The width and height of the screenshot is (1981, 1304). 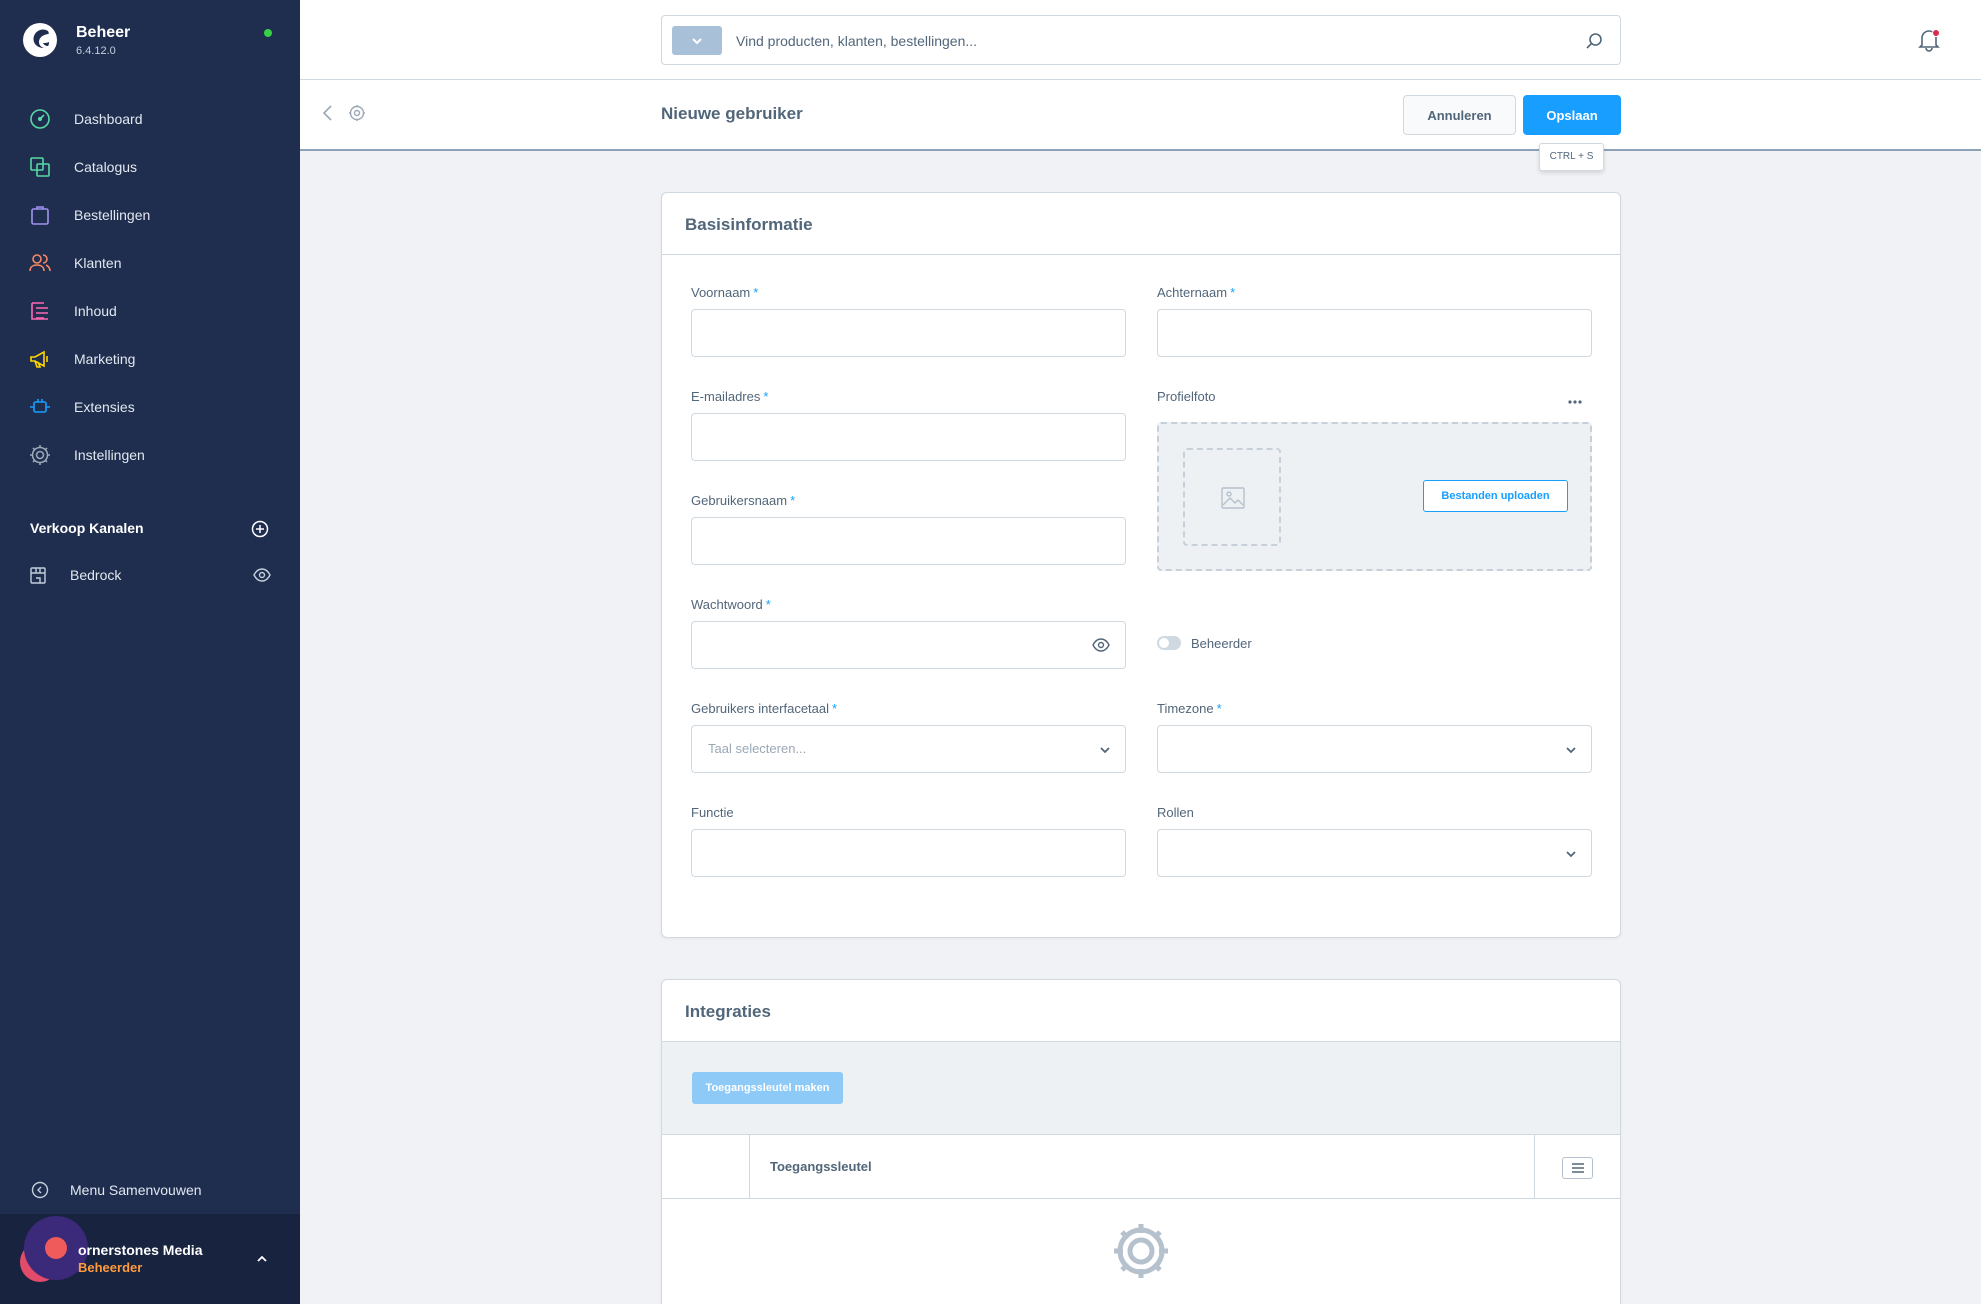 What do you see at coordinates (1495, 496) in the screenshot?
I see `upload-files-button: Bestanden uploaden` at bounding box center [1495, 496].